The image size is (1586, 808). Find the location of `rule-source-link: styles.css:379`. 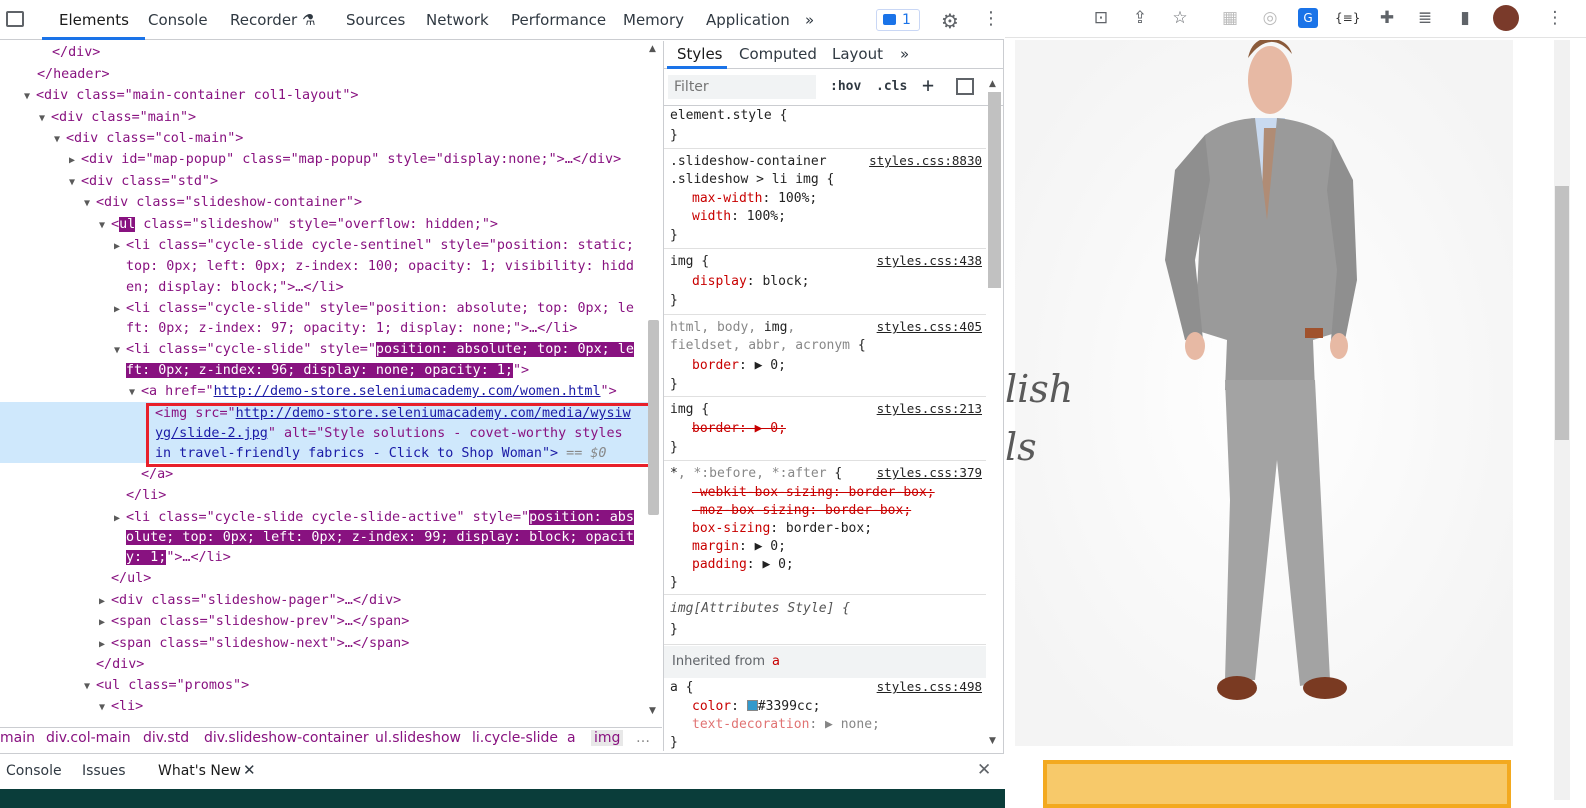

rule-source-link: styles.css:379 is located at coordinates (929, 472).